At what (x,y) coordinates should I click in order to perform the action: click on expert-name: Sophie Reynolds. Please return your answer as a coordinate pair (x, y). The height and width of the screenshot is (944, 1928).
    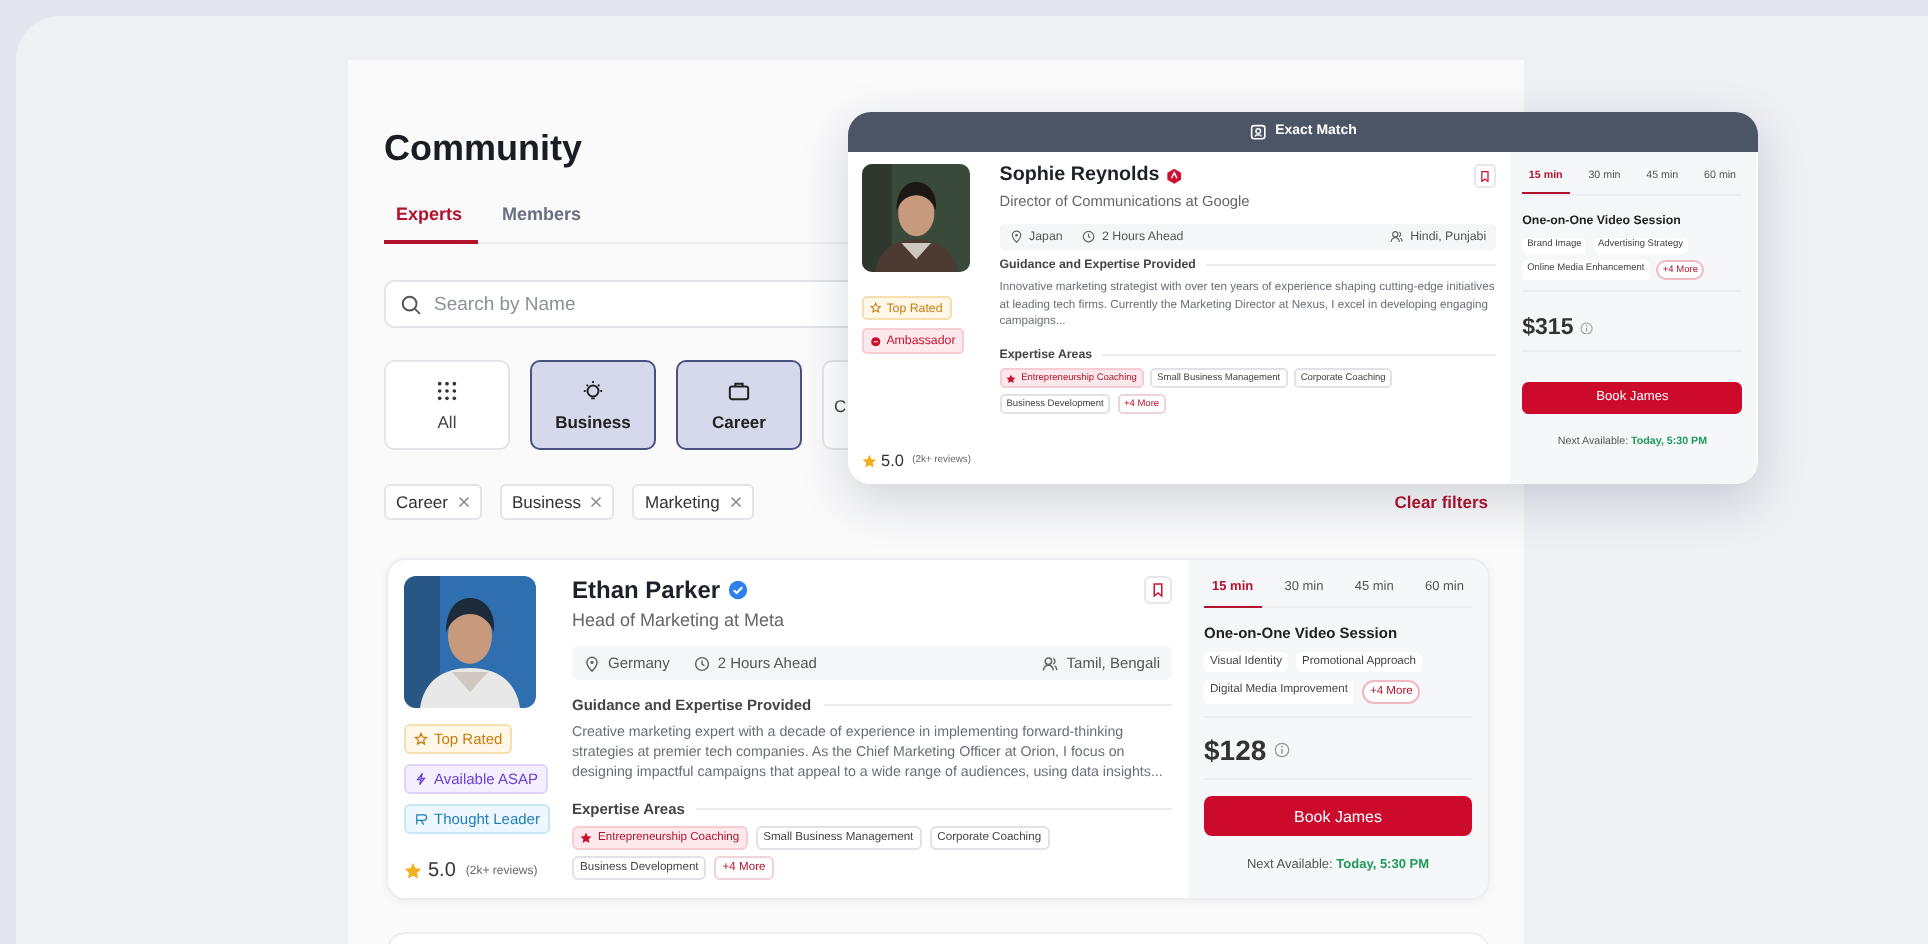
    Looking at the image, I should click on (1079, 175).